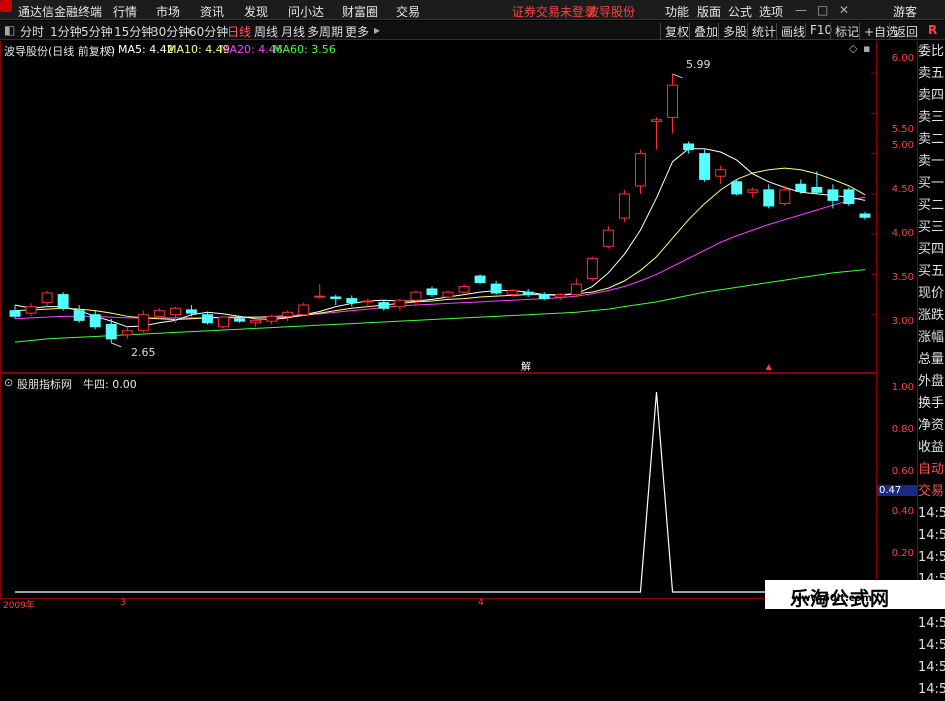 Image resolution: width=945 pixels, height=701 pixels. Describe the element at coordinates (902, 553) in the screenshot. I see `axis-label: 0.20` at that location.